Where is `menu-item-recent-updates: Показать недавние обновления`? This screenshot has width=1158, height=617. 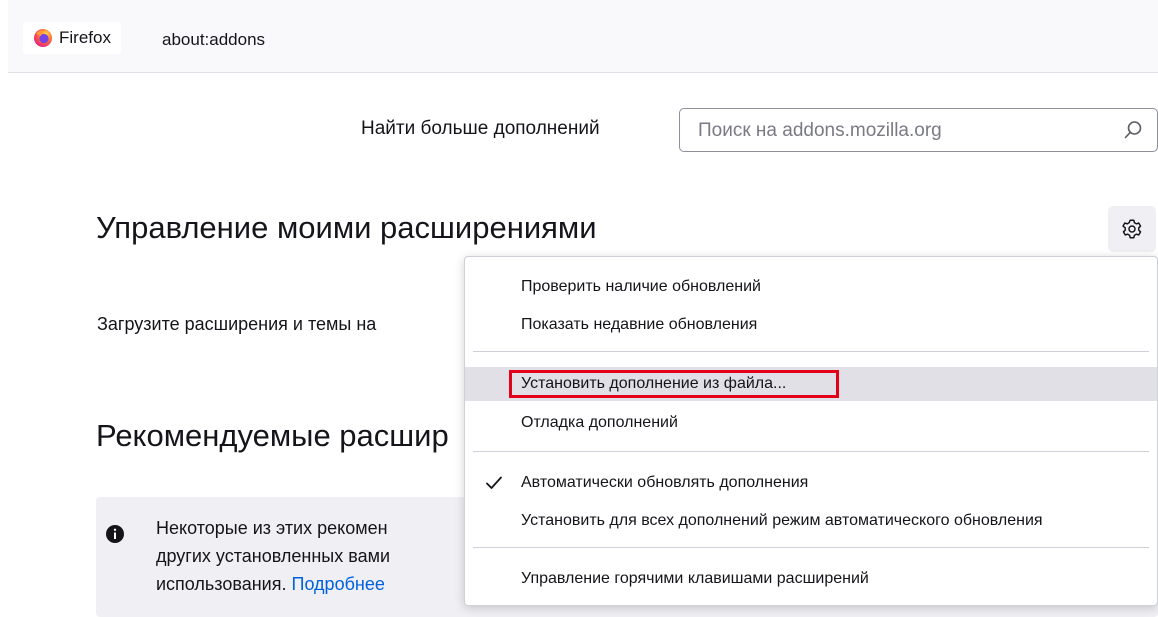 menu-item-recent-updates: Показать недавние обновления is located at coordinates (811, 325).